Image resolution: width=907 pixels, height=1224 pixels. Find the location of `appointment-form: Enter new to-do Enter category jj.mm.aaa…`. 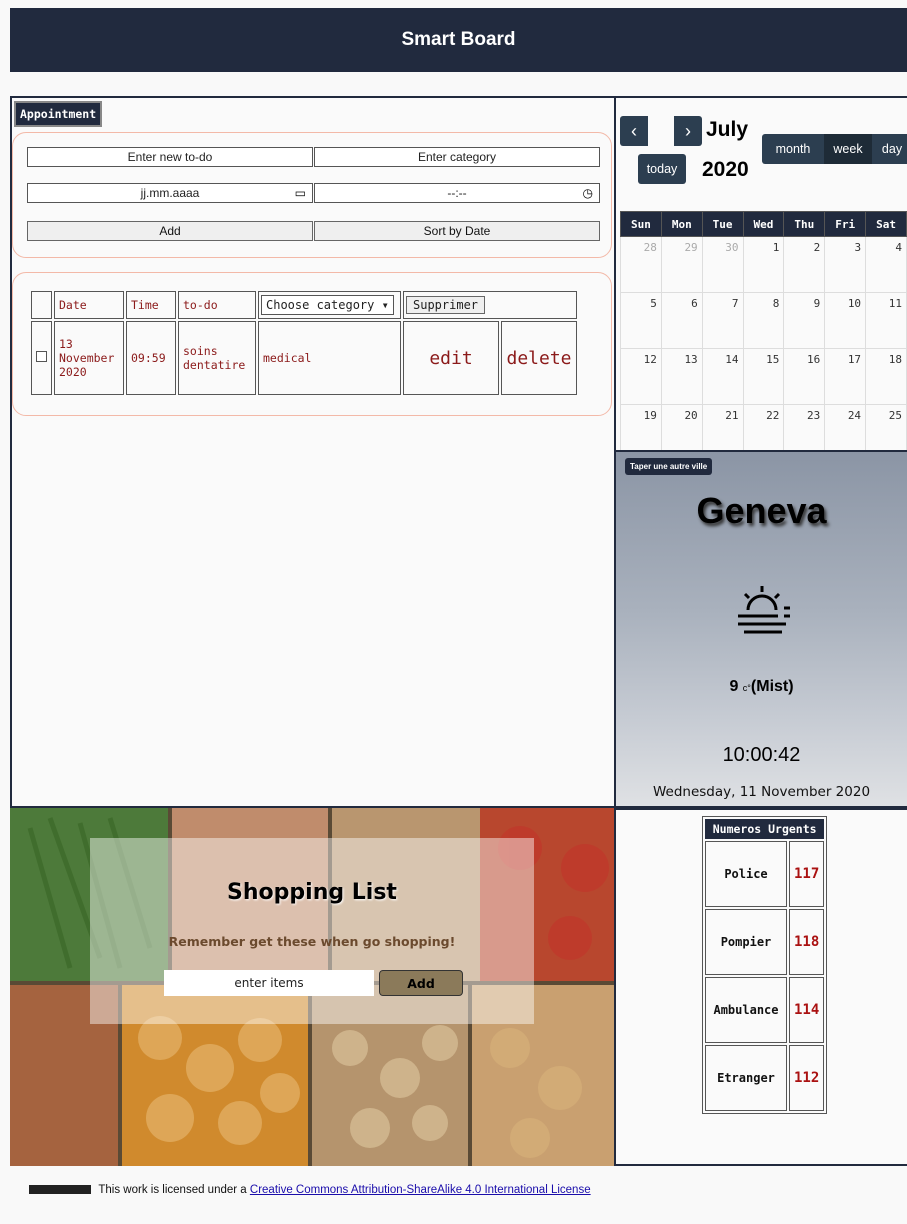

appointment-form: Enter new to-do Enter category jj.mm.aaa… is located at coordinates (312, 195).